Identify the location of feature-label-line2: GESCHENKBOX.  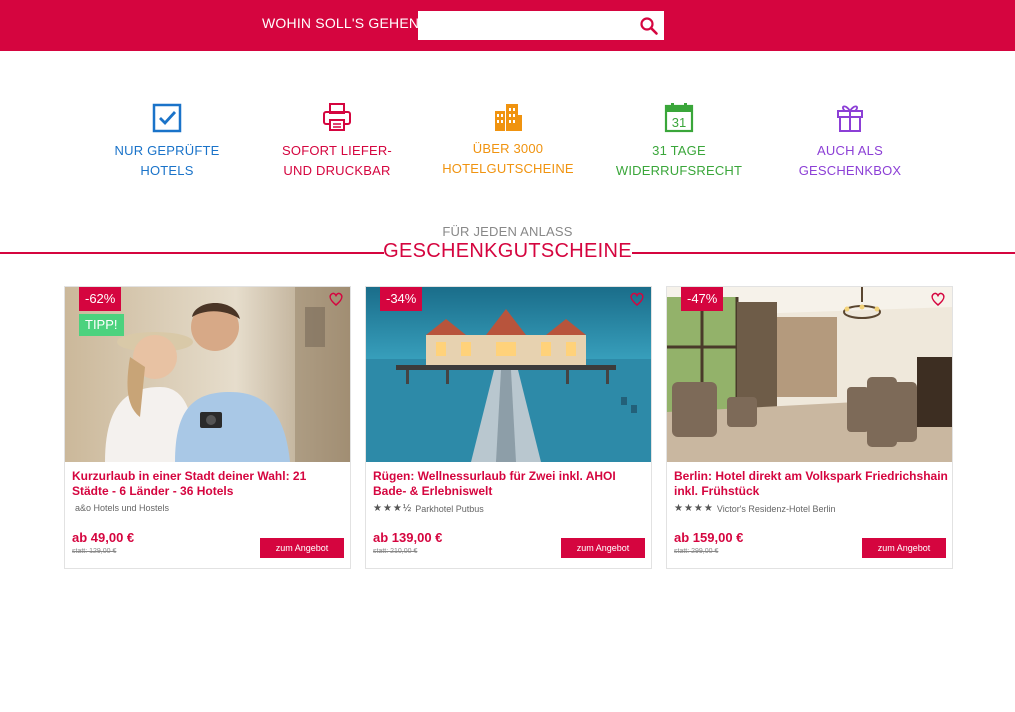
(850, 170).